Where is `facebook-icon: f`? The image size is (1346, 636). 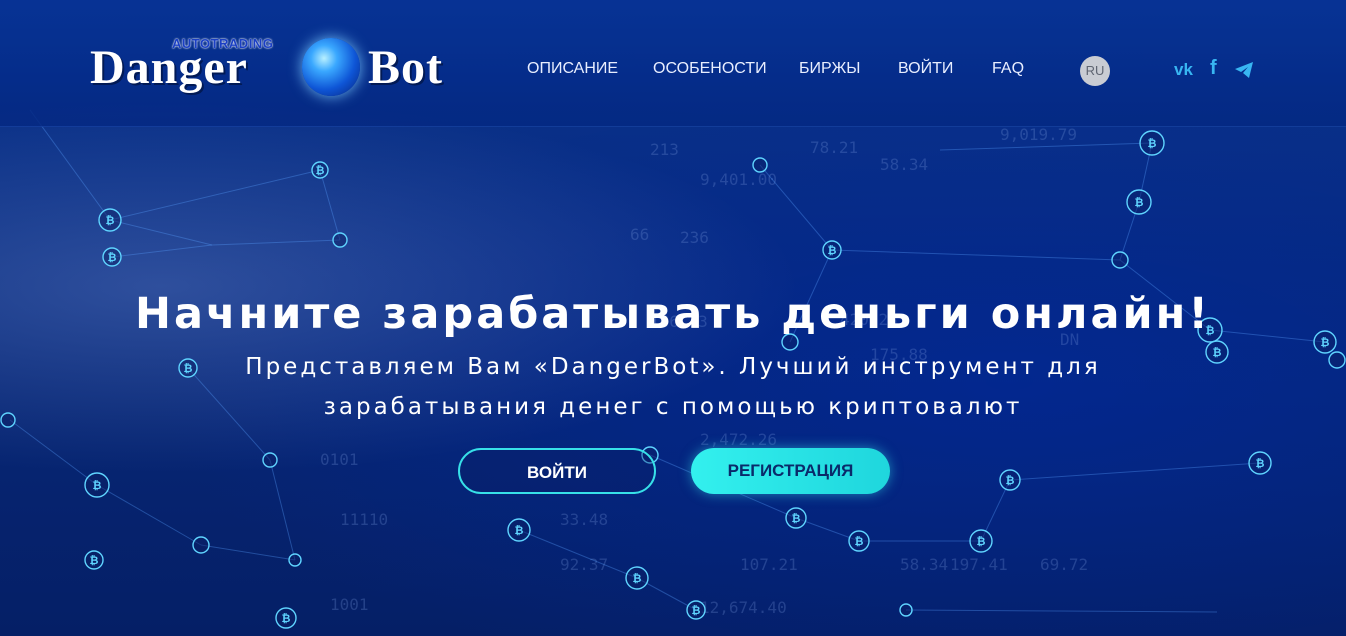
facebook-icon: f is located at coordinates (1213, 68).